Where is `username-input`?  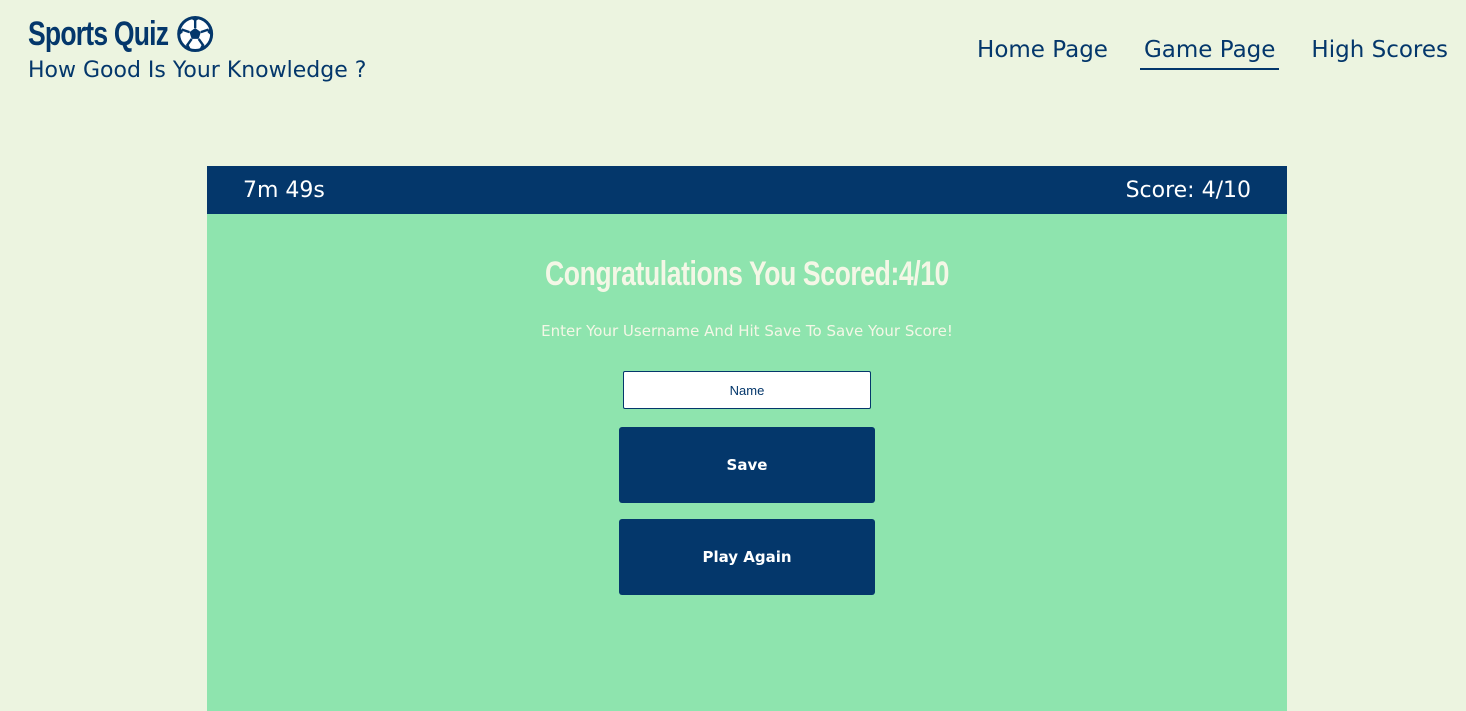
username-input is located at coordinates (747, 390).